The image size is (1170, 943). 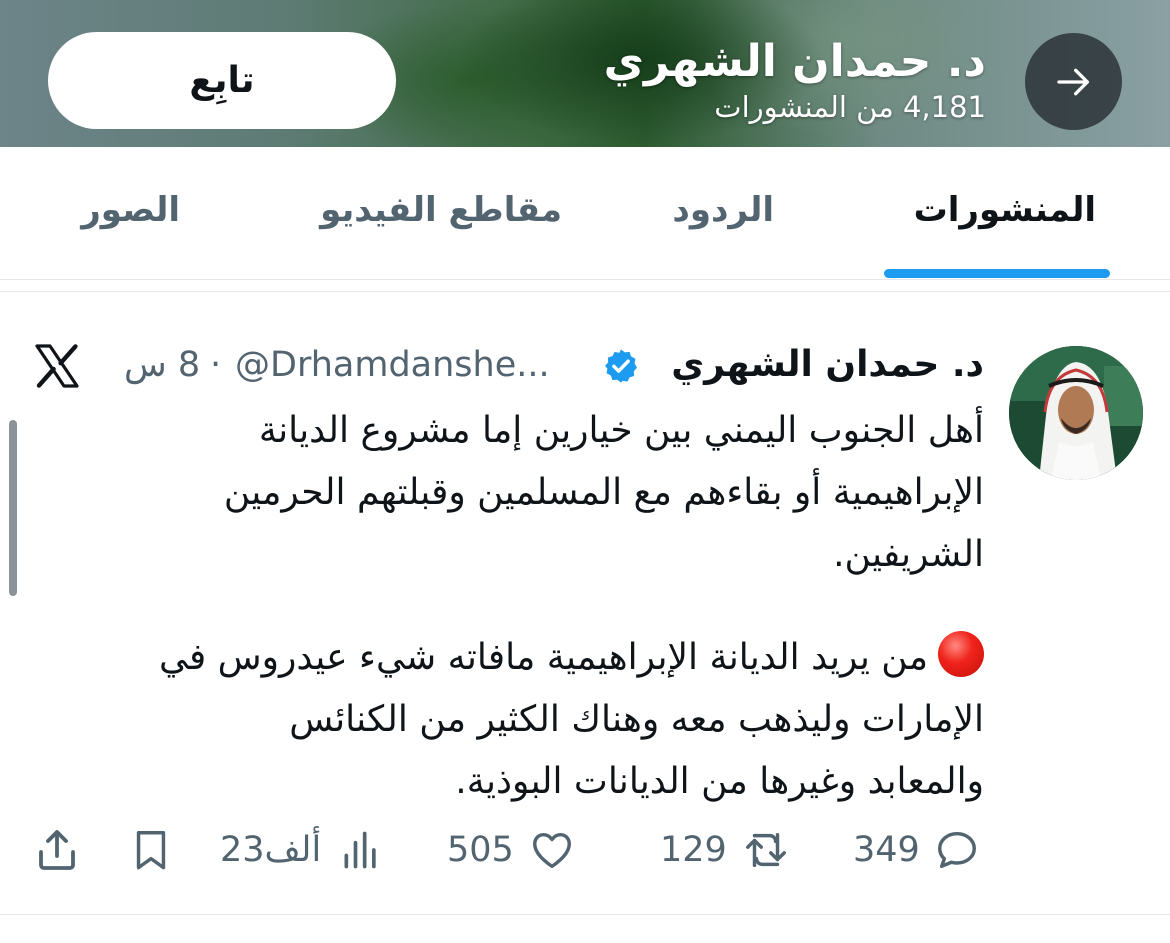 I want to click on bookmark-button, so click(x=151, y=850).